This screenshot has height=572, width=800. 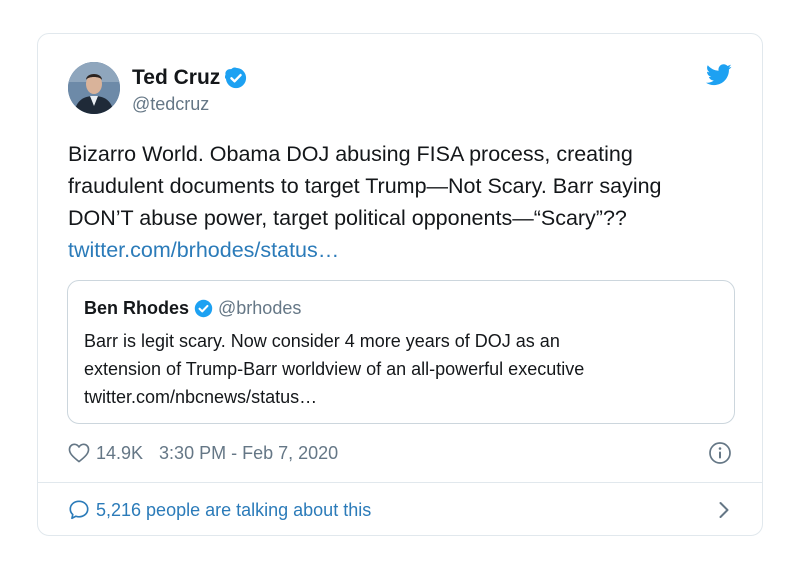 I want to click on tweet-timestamp: 3:30 PM - Feb 7, 2020, so click(x=248, y=453).